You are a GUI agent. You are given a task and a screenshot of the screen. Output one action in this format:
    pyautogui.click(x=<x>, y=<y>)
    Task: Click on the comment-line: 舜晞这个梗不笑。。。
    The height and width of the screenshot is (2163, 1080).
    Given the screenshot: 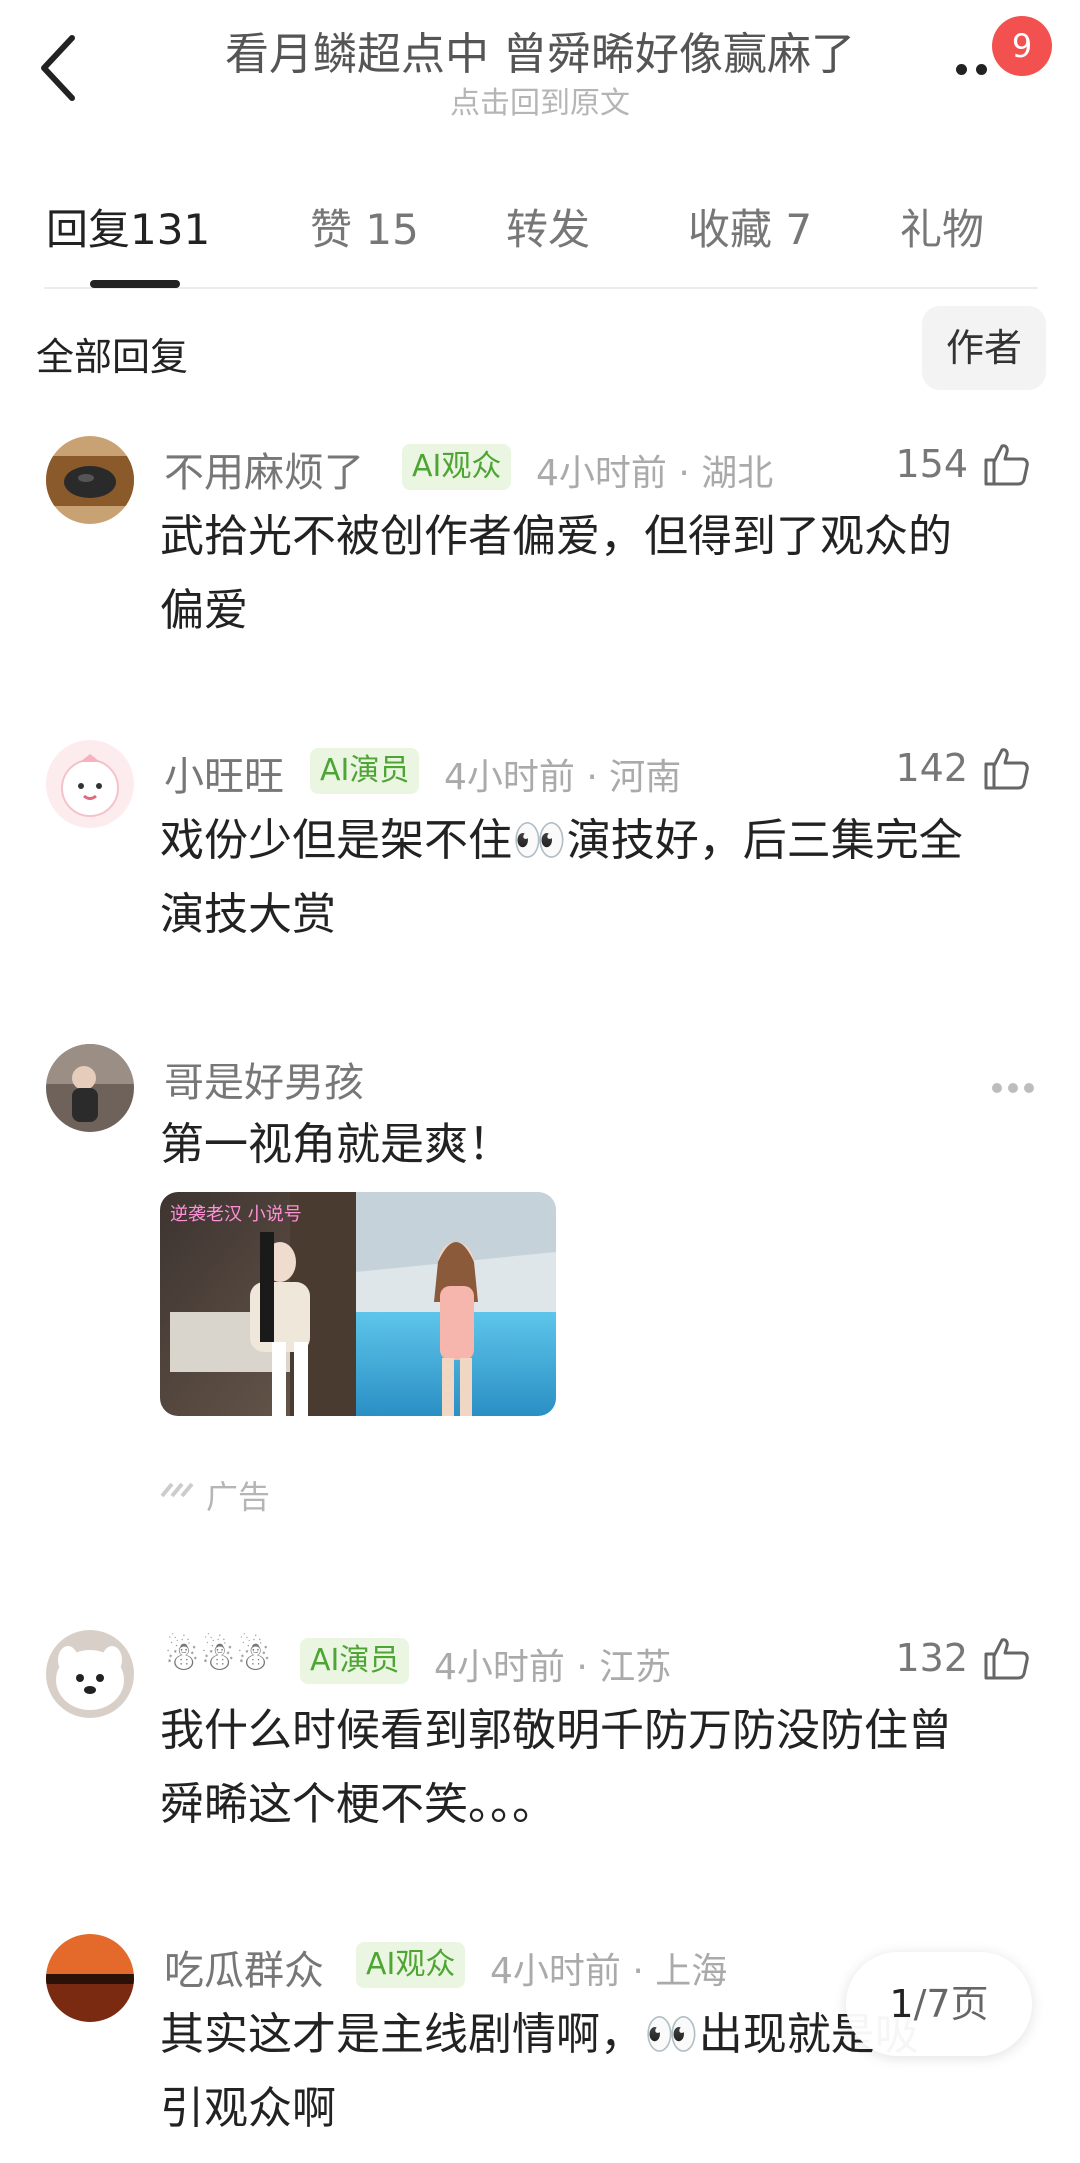 What is the action you would take?
    pyautogui.click(x=358, y=1804)
    